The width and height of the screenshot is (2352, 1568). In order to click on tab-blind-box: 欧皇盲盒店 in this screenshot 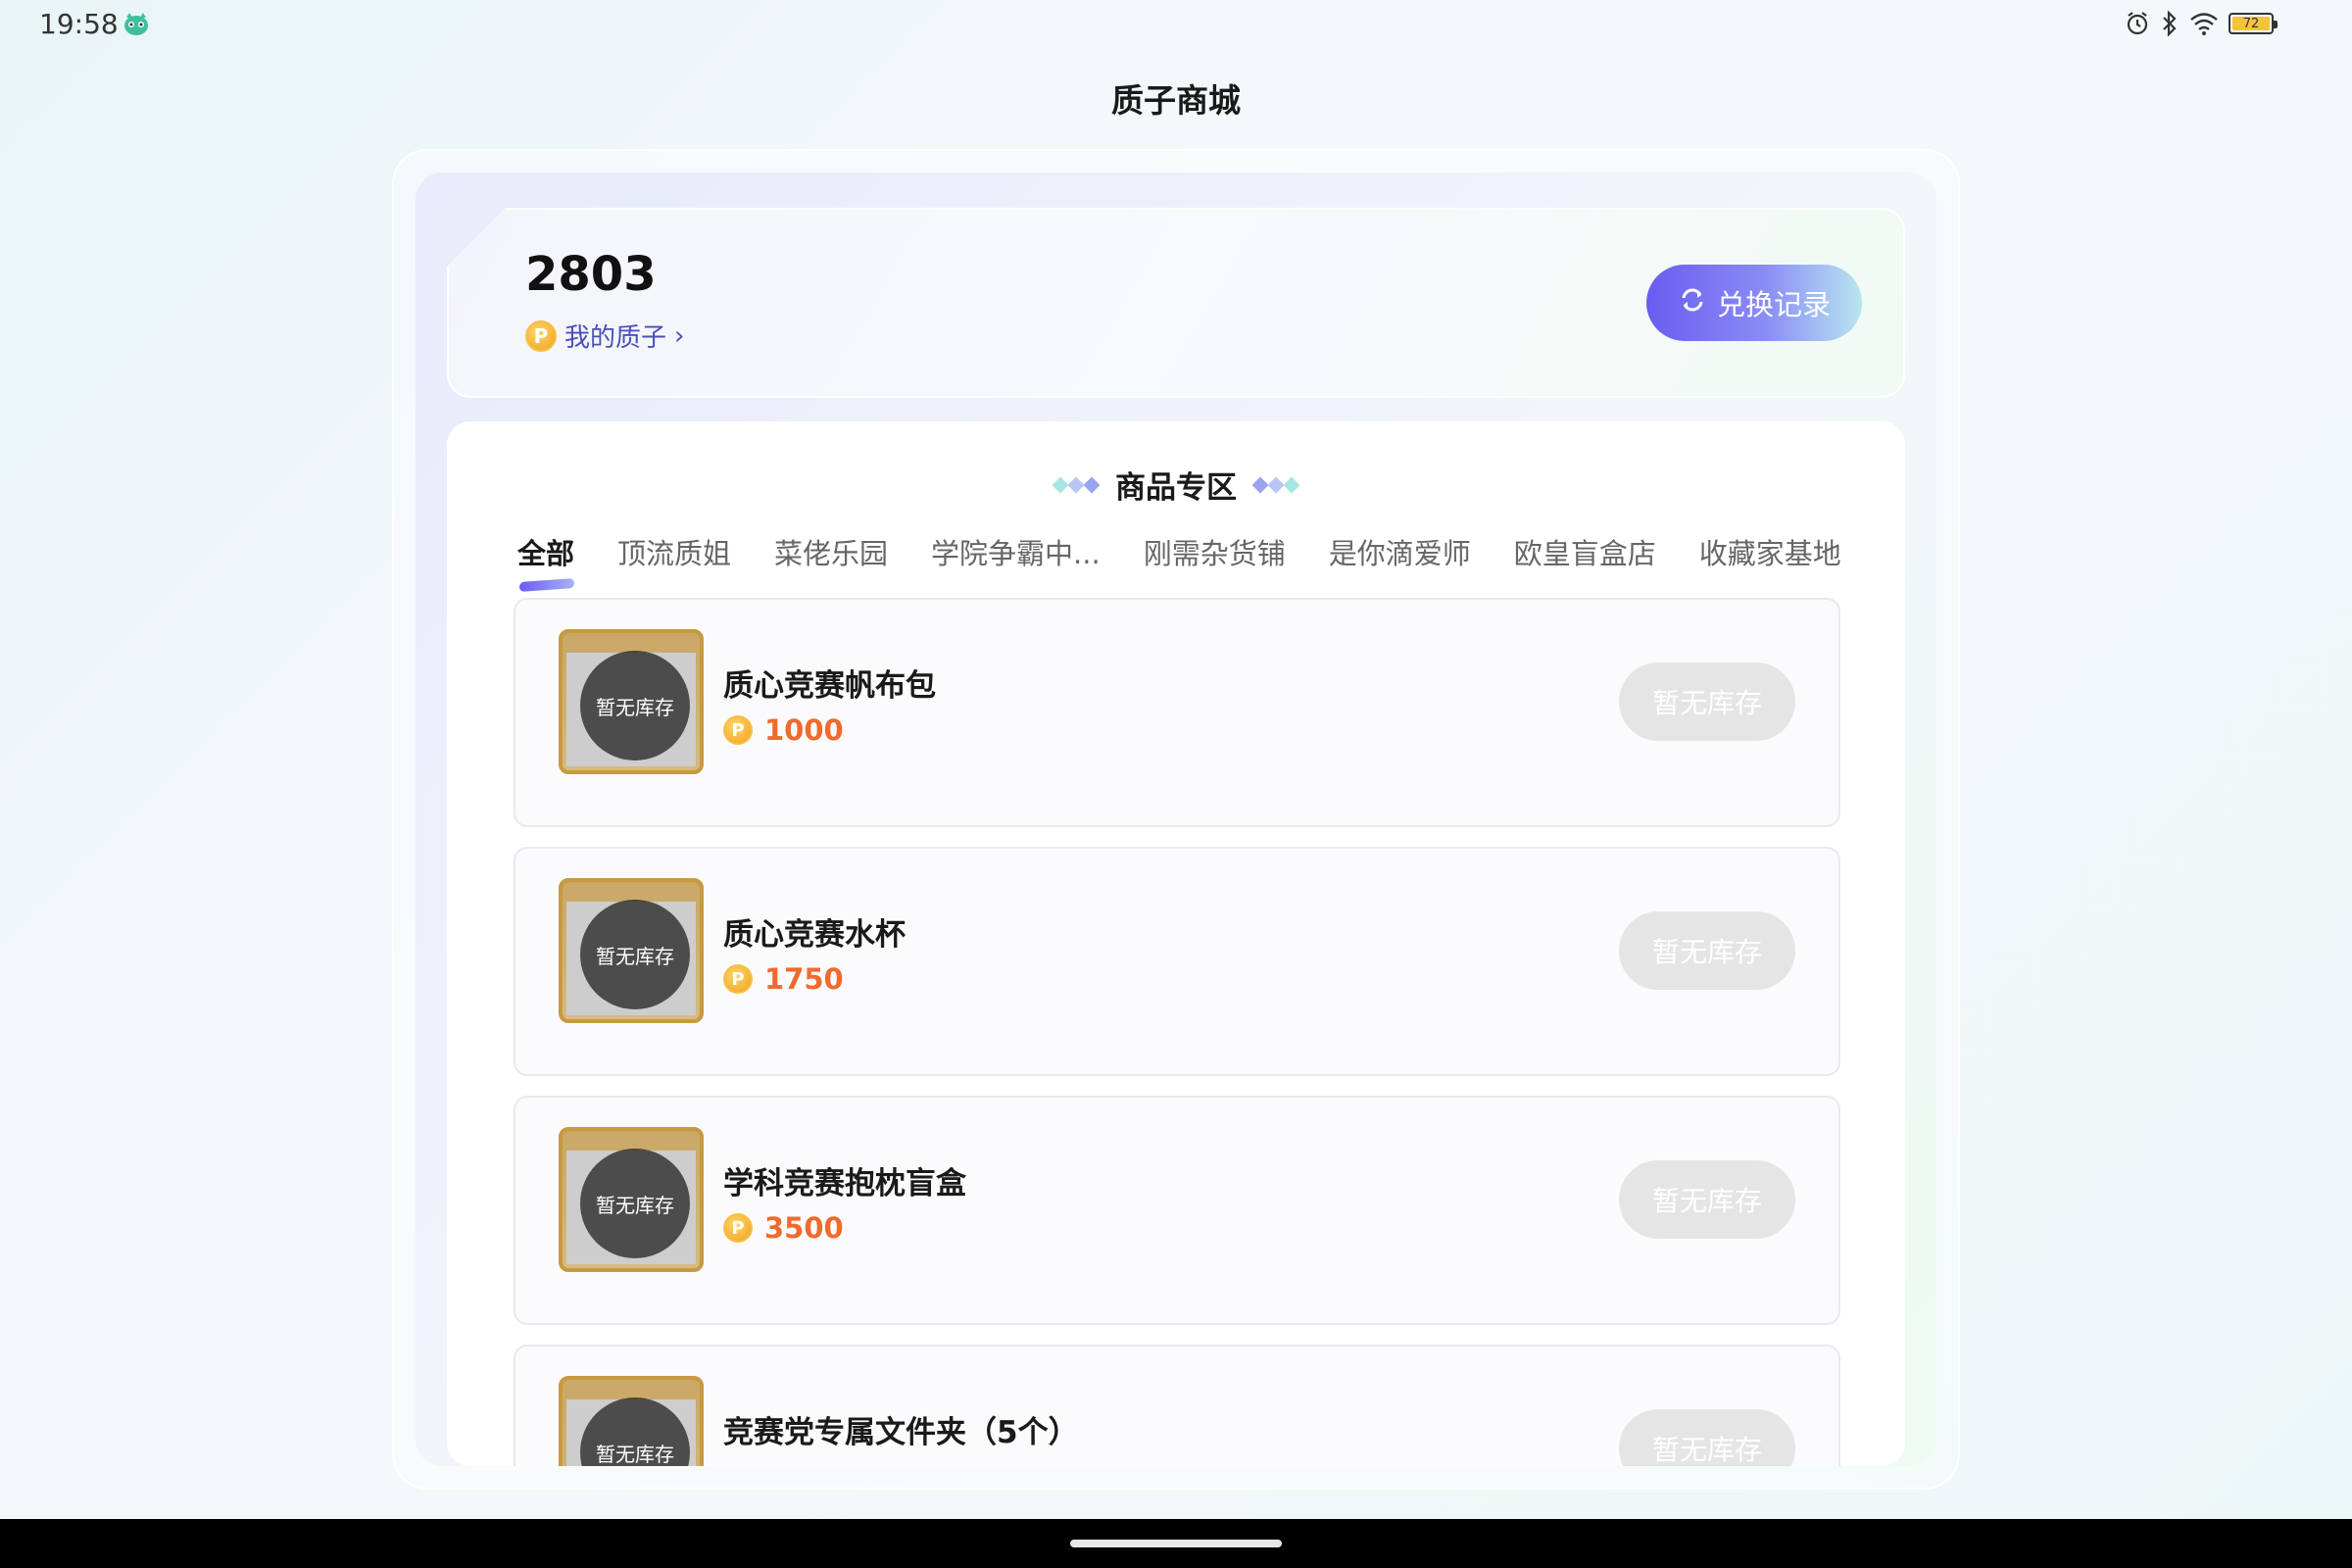, I will do `click(1585, 551)`.